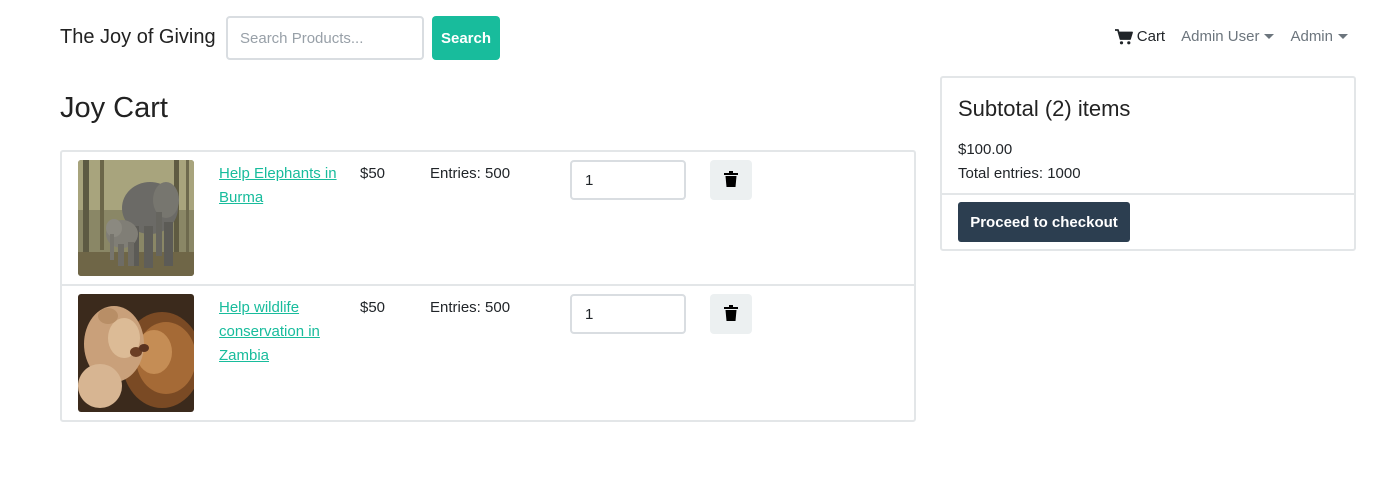 Image resolution: width=1396 pixels, height=490 pixels. What do you see at coordinates (138, 37) in the screenshot?
I see `brand-logo: The Joy of Giving` at bounding box center [138, 37].